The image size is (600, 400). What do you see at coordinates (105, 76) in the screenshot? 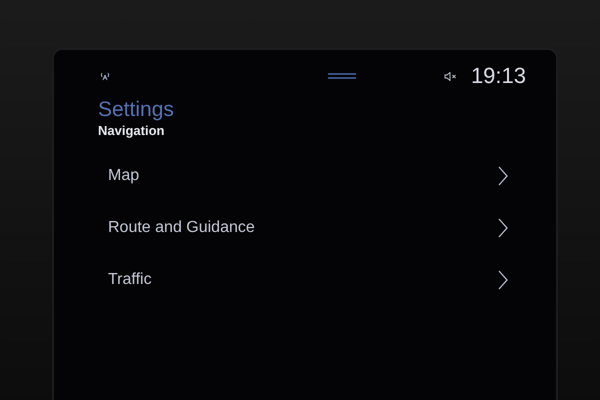
I see `antenna-icon` at bounding box center [105, 76].